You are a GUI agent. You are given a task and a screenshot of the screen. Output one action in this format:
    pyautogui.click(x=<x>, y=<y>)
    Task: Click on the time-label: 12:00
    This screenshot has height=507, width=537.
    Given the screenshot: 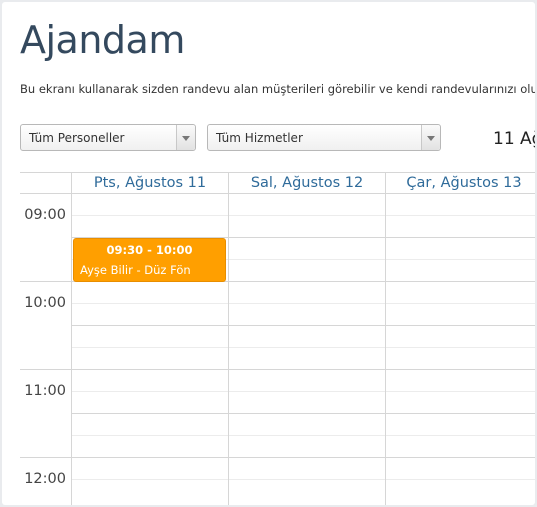 What is the action you would take?
    pyautogui.click(x=45, y=479)
    